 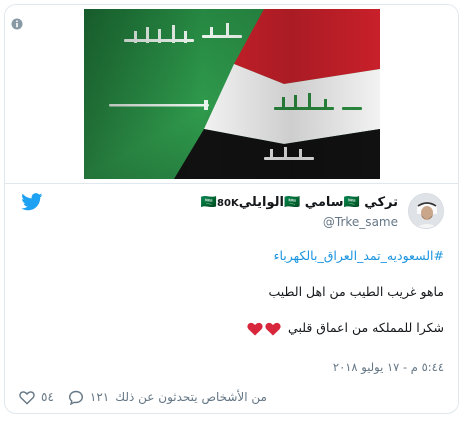 What do you see at coordinates (264, 329) in the screenshot?
I see `hearts-emoji` at bounding box center [264, 329].